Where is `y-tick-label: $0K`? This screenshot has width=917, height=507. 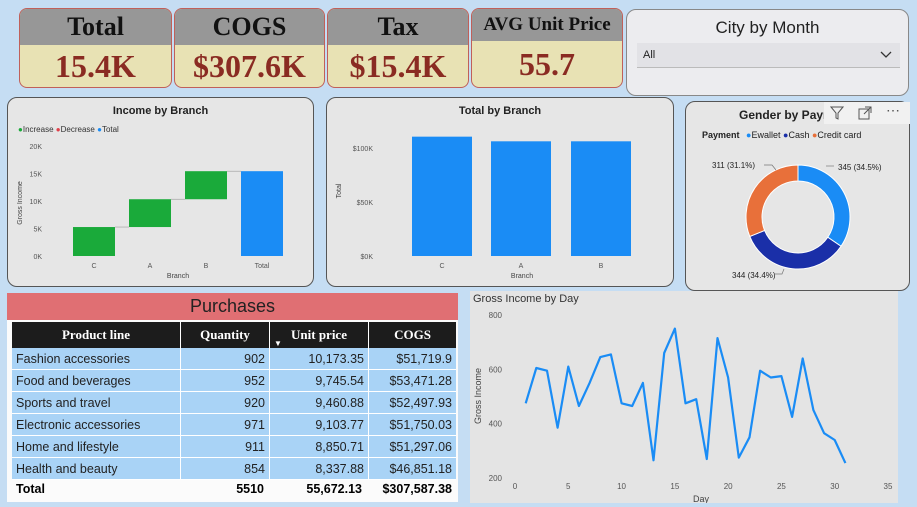
y-tick-label: $0K is located at coordinates (367, 257).